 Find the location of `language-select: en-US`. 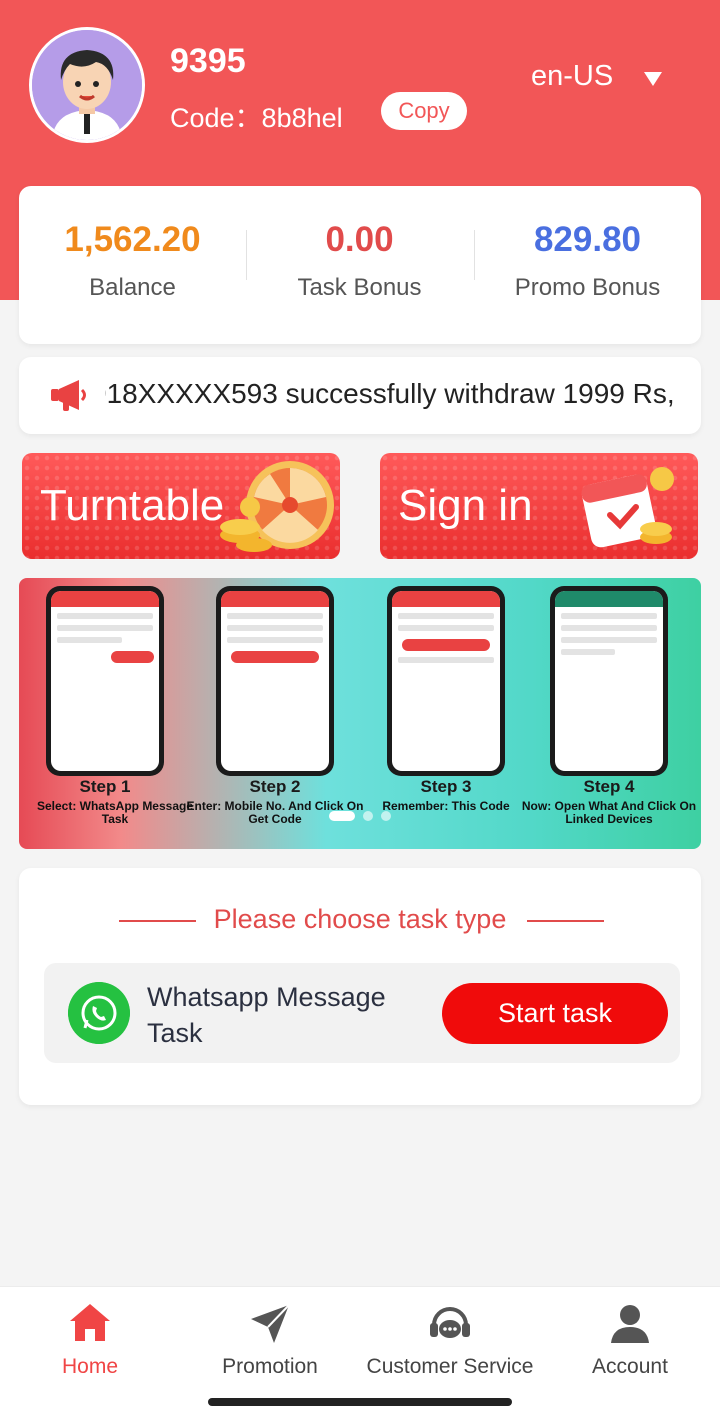

language-select: en-US is located at coordinates (572, 76).